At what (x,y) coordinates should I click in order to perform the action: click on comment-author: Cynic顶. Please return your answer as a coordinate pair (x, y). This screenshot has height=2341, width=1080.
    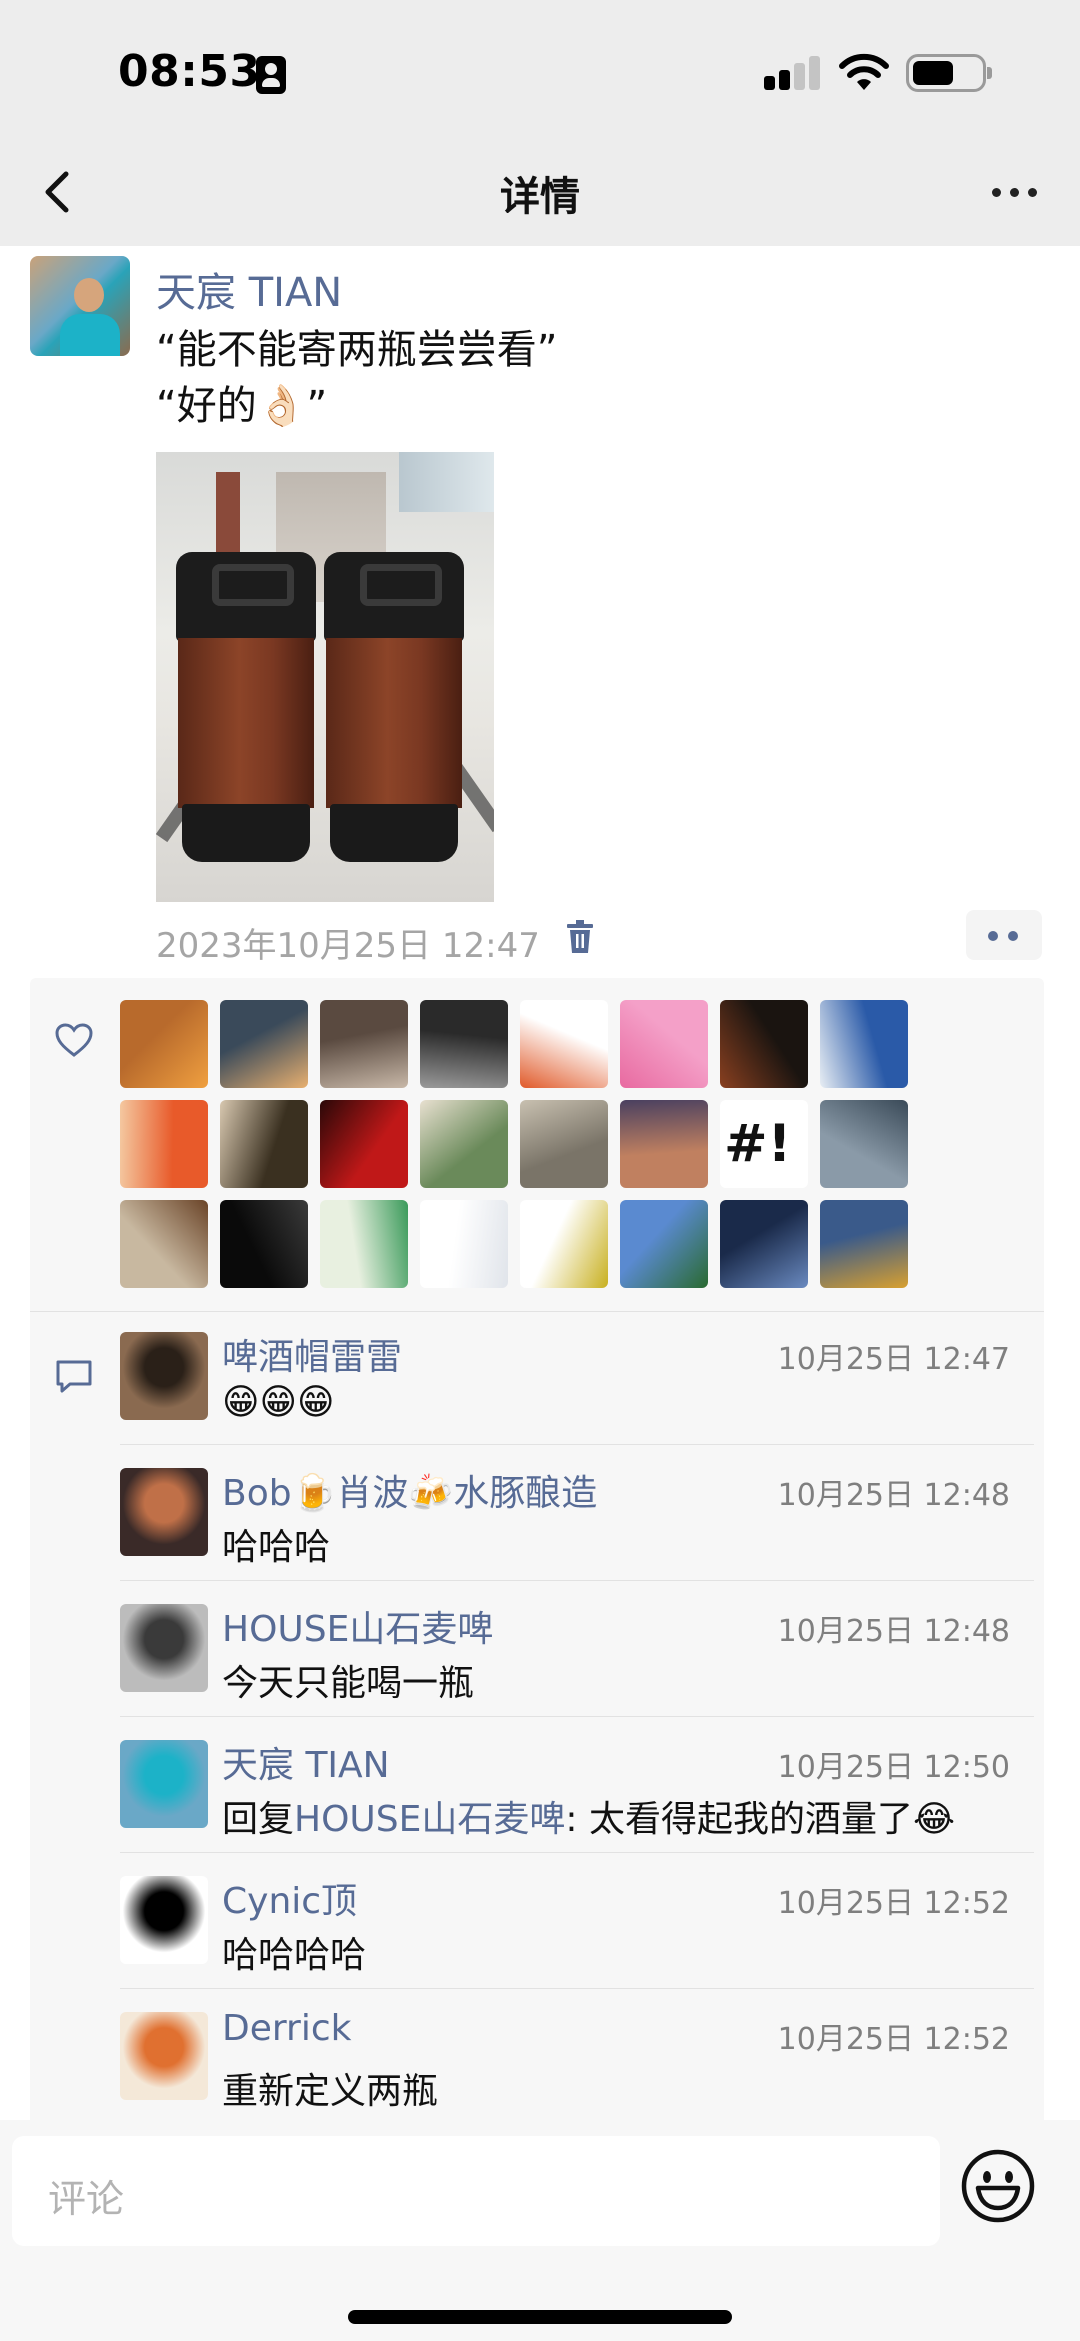
    Looking at the image, I should click on (289, 1898).